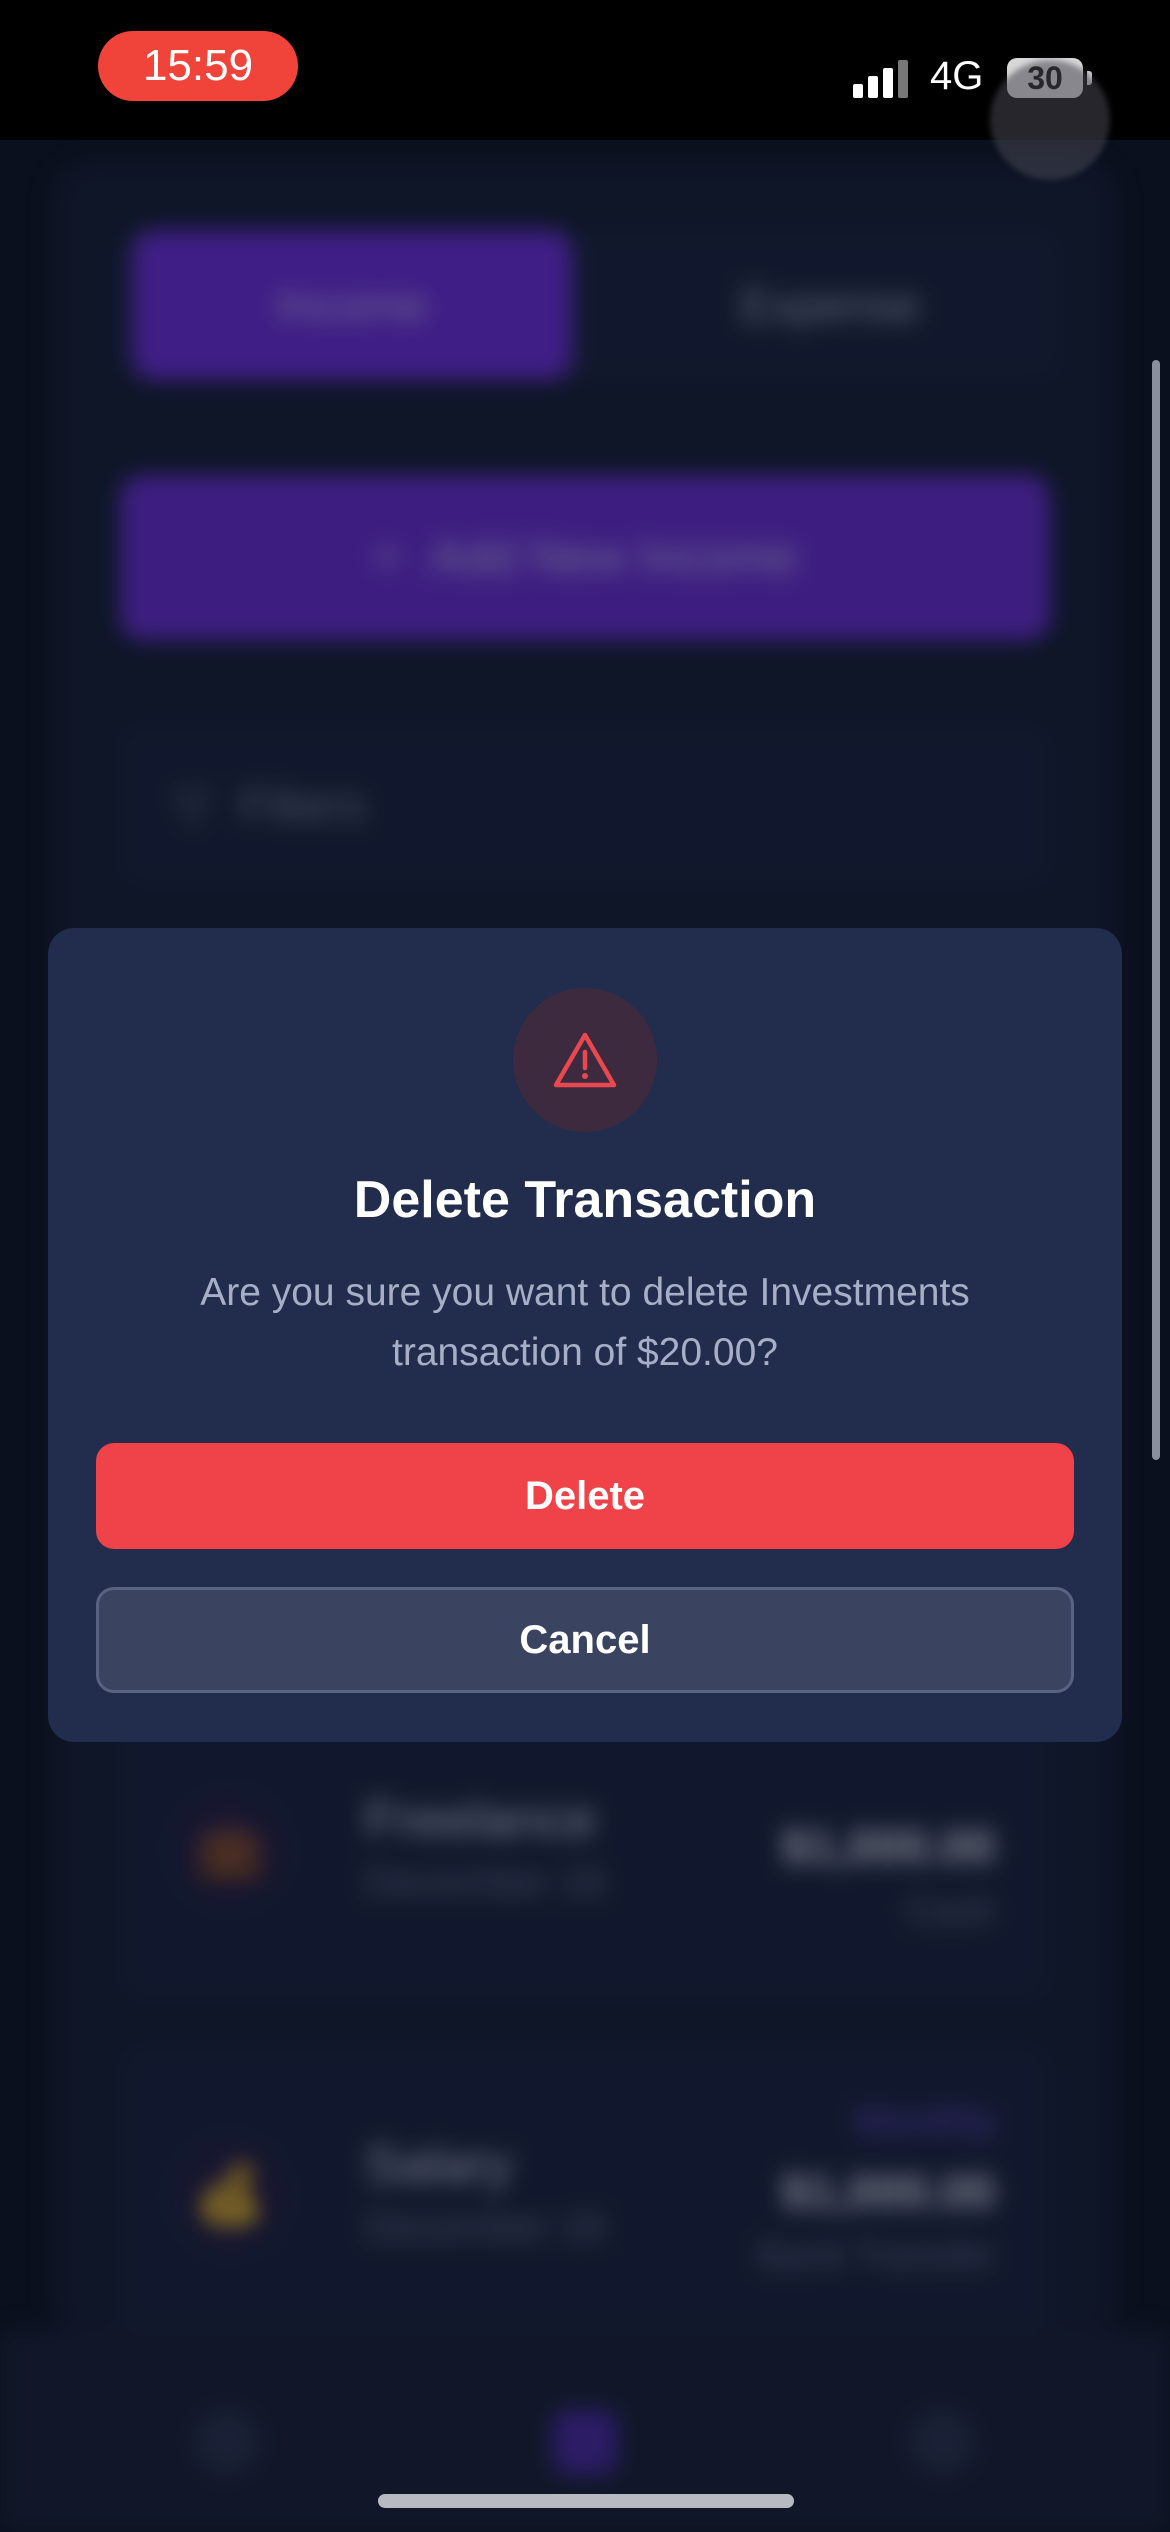 The width and height of the screenshot is (1170, 2532). Describe the element at coordinates (585, 1496) in the screenshot. I see `delete-button: Delete` at that location.